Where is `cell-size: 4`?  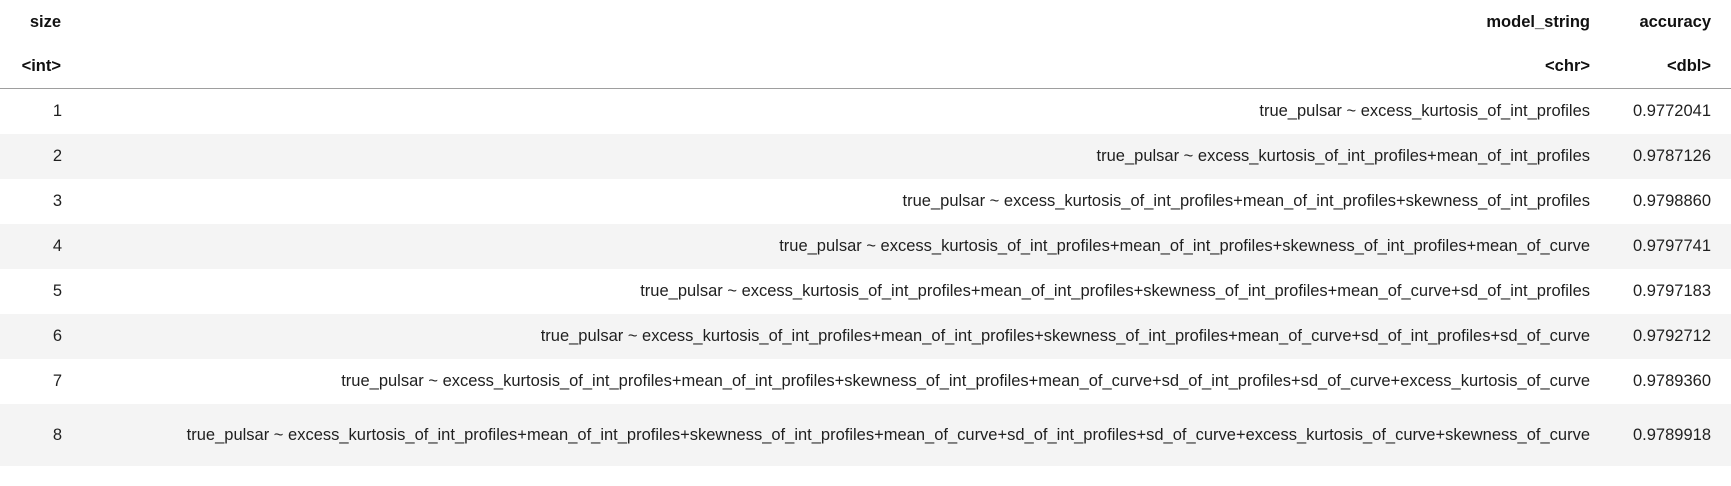 cell-size: 4 is located at coordinates (35, 246).